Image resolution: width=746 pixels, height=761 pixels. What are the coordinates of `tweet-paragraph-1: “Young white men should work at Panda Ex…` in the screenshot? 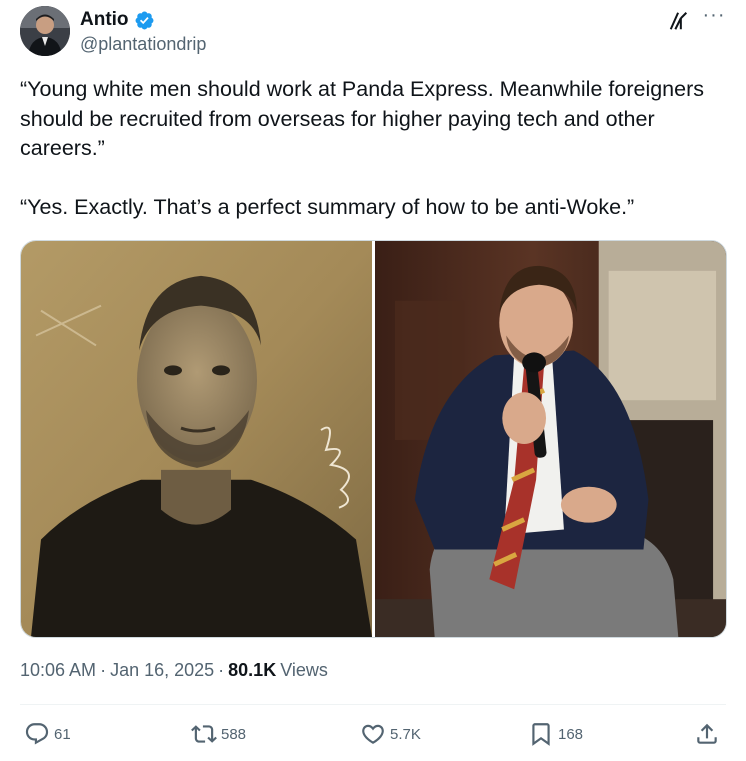 It's located at (362, 118).